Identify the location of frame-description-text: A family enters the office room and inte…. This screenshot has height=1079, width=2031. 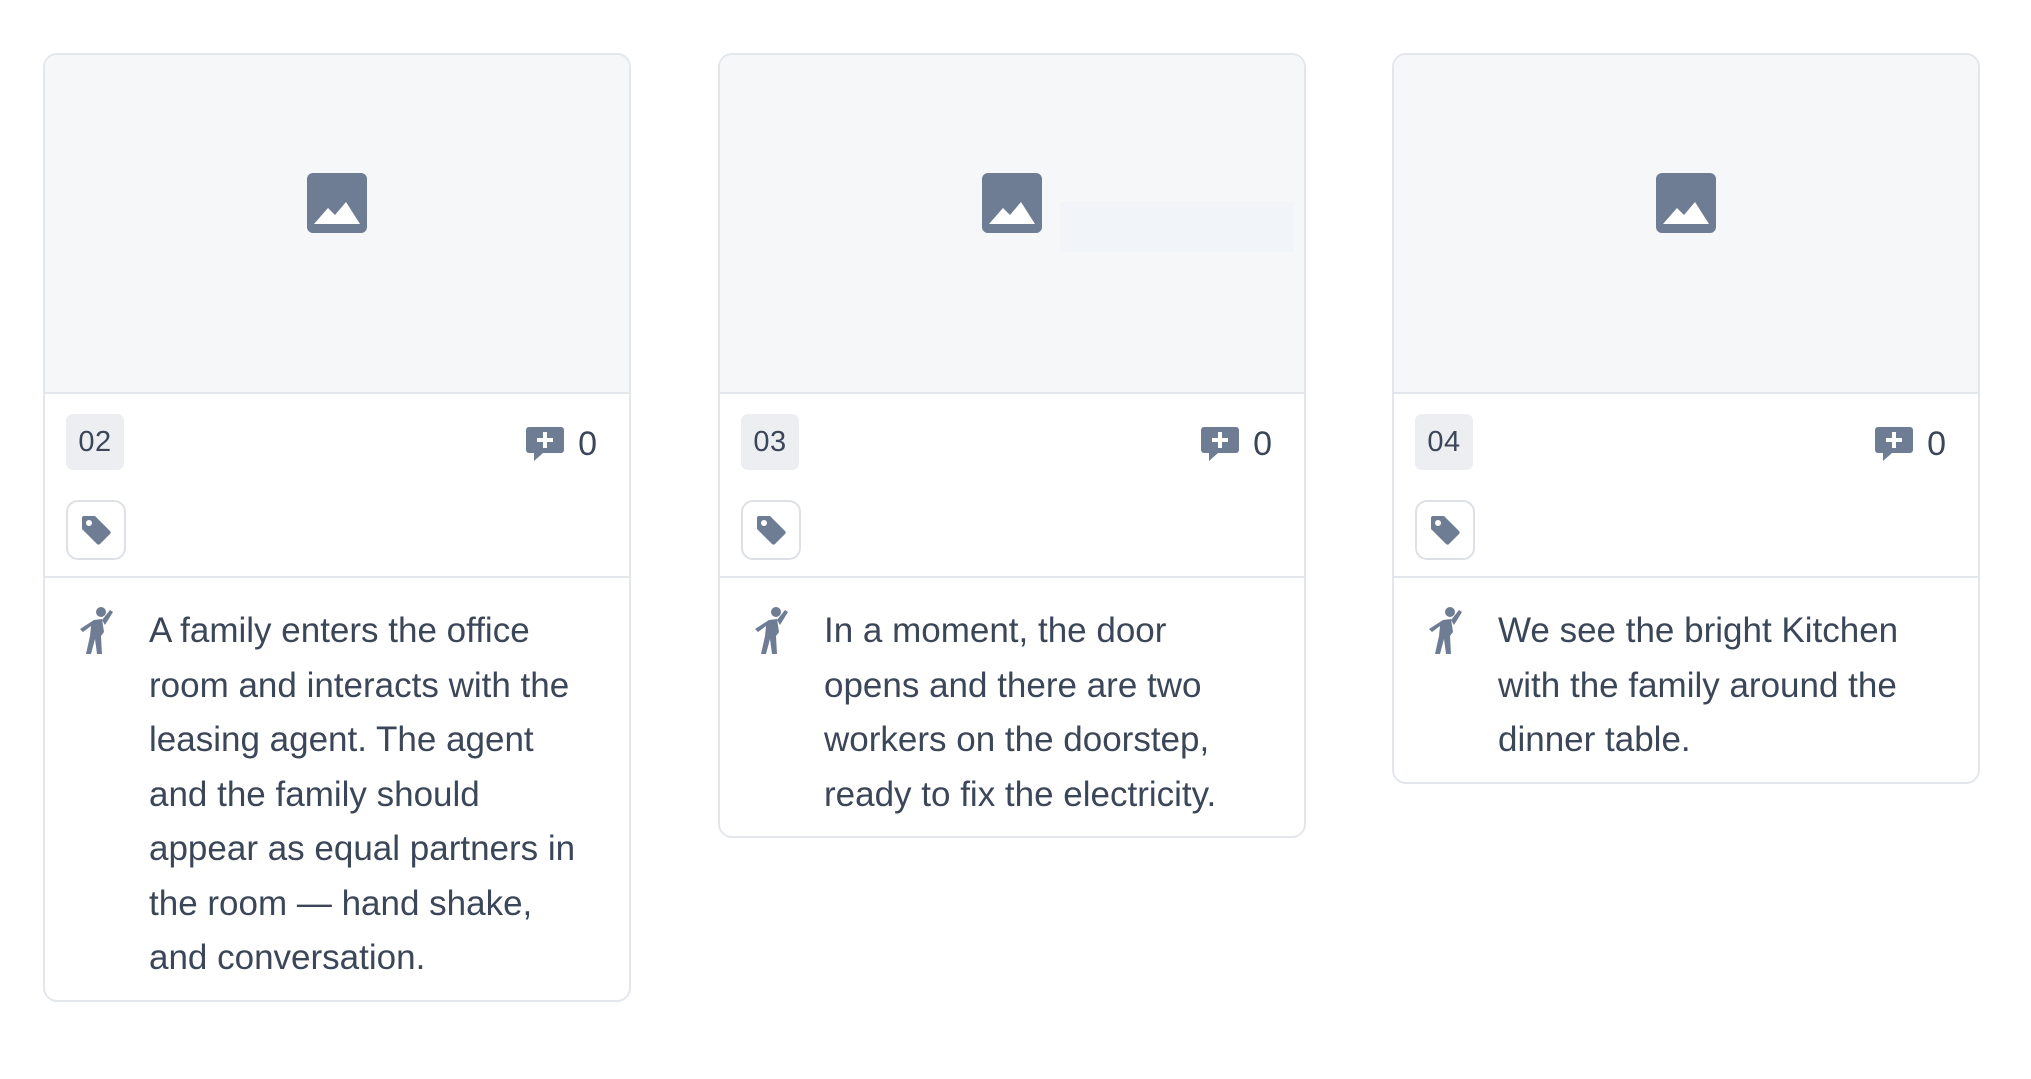
(362, 794).